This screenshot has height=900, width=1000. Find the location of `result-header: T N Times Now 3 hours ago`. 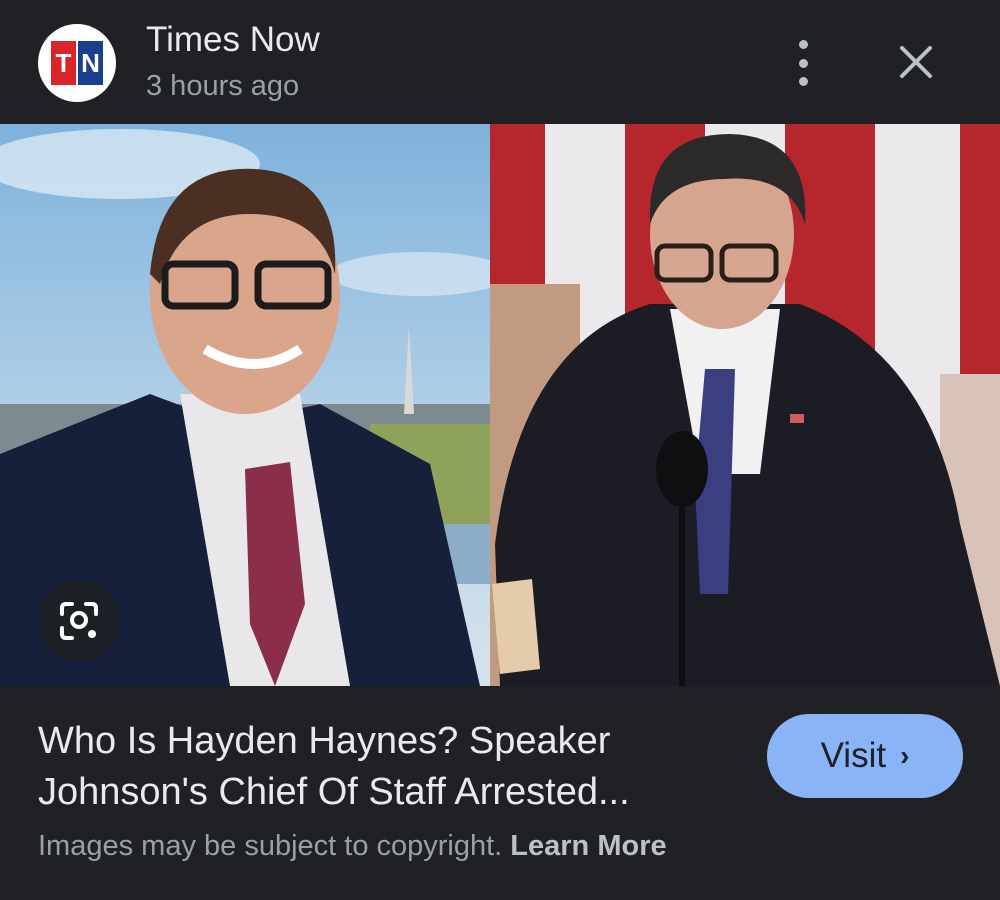

result-header: T N Times Now 3 hours ago is located at coordinates (500, 62).